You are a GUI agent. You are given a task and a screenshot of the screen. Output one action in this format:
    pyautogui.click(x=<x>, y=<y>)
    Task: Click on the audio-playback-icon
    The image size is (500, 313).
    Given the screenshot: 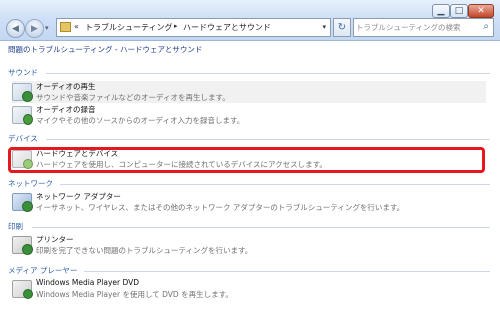 What is the action you would take?
    pyautogui.click(x=22, y=92)
    